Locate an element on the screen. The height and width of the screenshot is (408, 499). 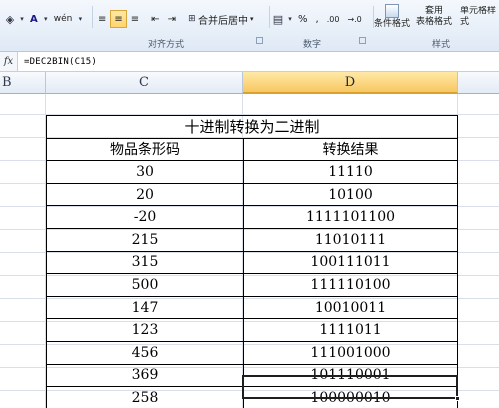
table-row: 20 10100 is located at coordinates (252, 194).